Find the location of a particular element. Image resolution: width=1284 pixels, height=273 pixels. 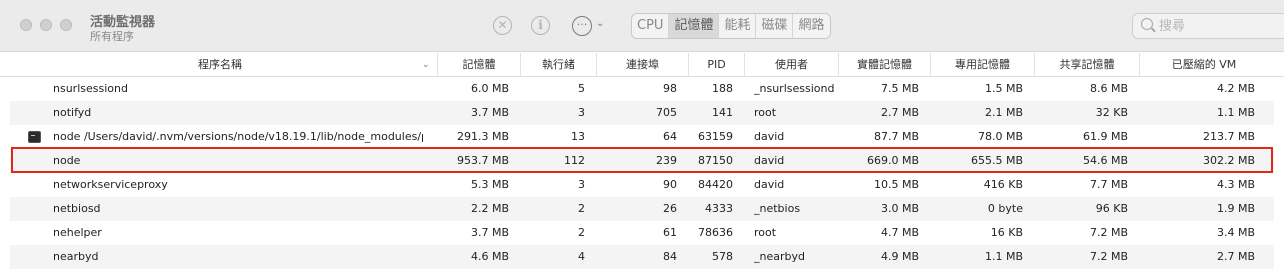

cell-ports: 90 is located at coordinates (670, 184).